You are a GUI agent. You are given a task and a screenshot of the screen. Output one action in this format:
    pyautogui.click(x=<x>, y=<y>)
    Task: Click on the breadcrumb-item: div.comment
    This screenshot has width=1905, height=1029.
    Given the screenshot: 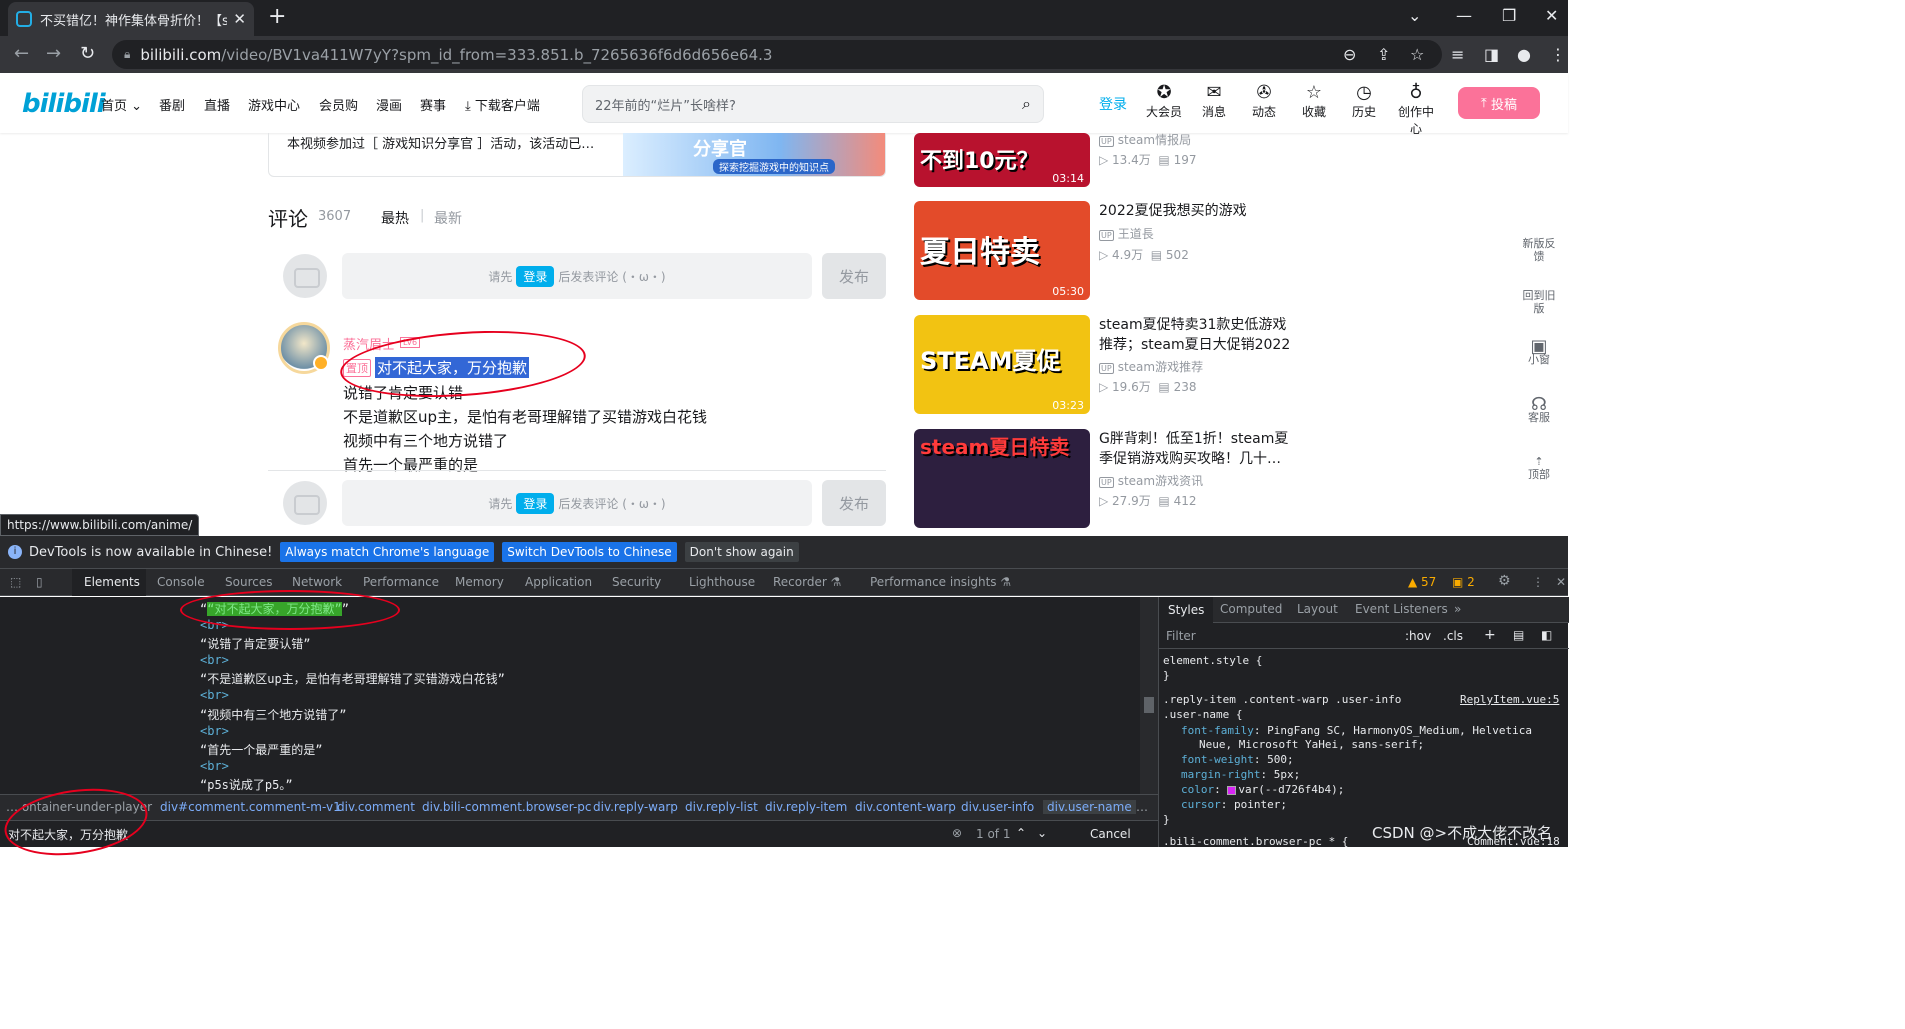 What is the action you would take?
    pyautogui.click(x=376, y=807)
    